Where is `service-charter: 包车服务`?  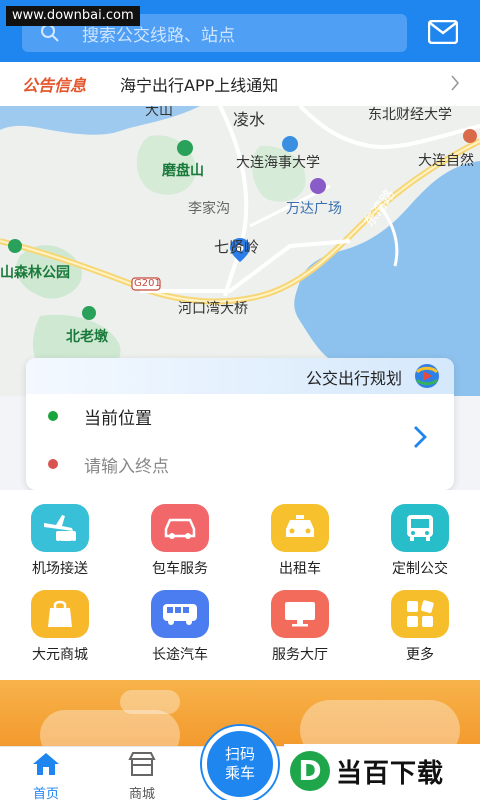 service-charter: 包车服务 is located at coordinates (180, 539).